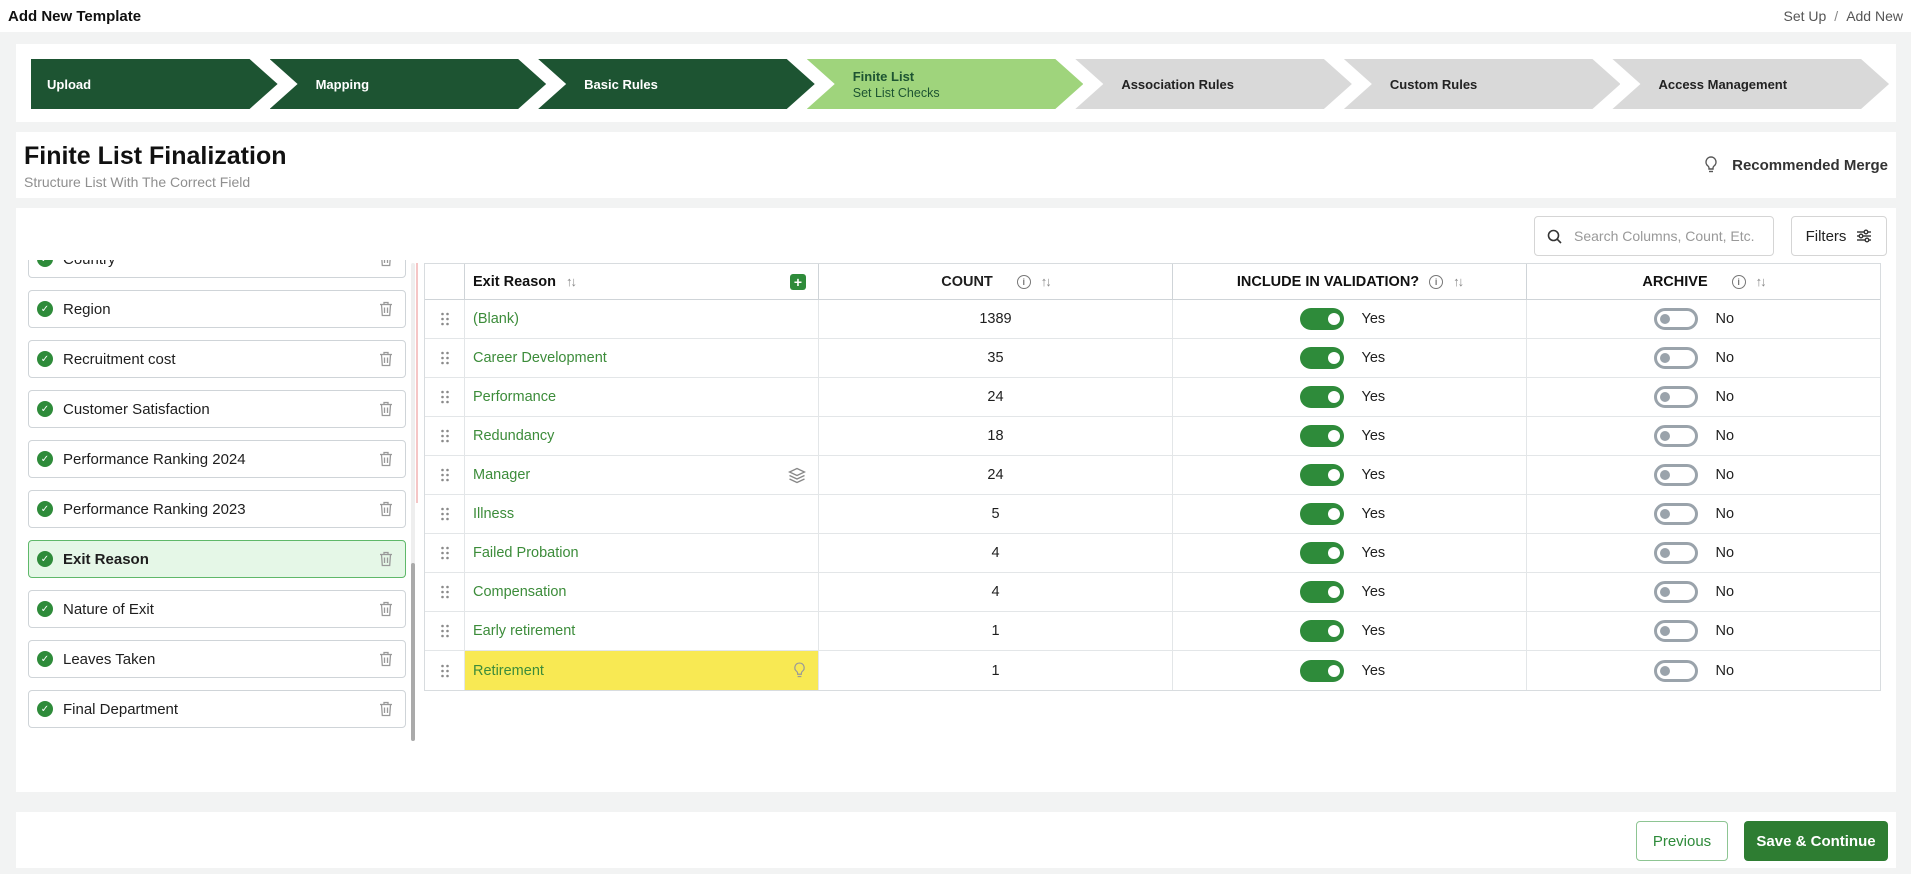  Describe the element at coordinates (1804, 16) in the screenshot. I see `breadcrumb-setup: Set Up` at that location.